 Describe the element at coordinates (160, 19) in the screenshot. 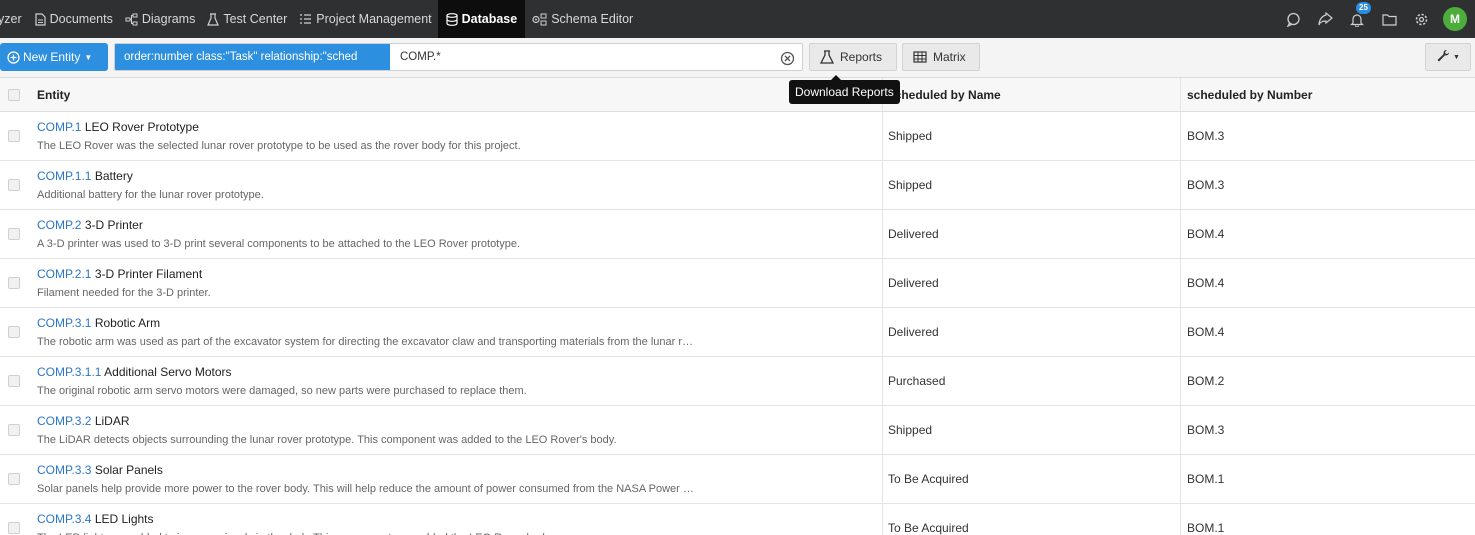

I see `tab-diagrams: Diagrams` at that location.